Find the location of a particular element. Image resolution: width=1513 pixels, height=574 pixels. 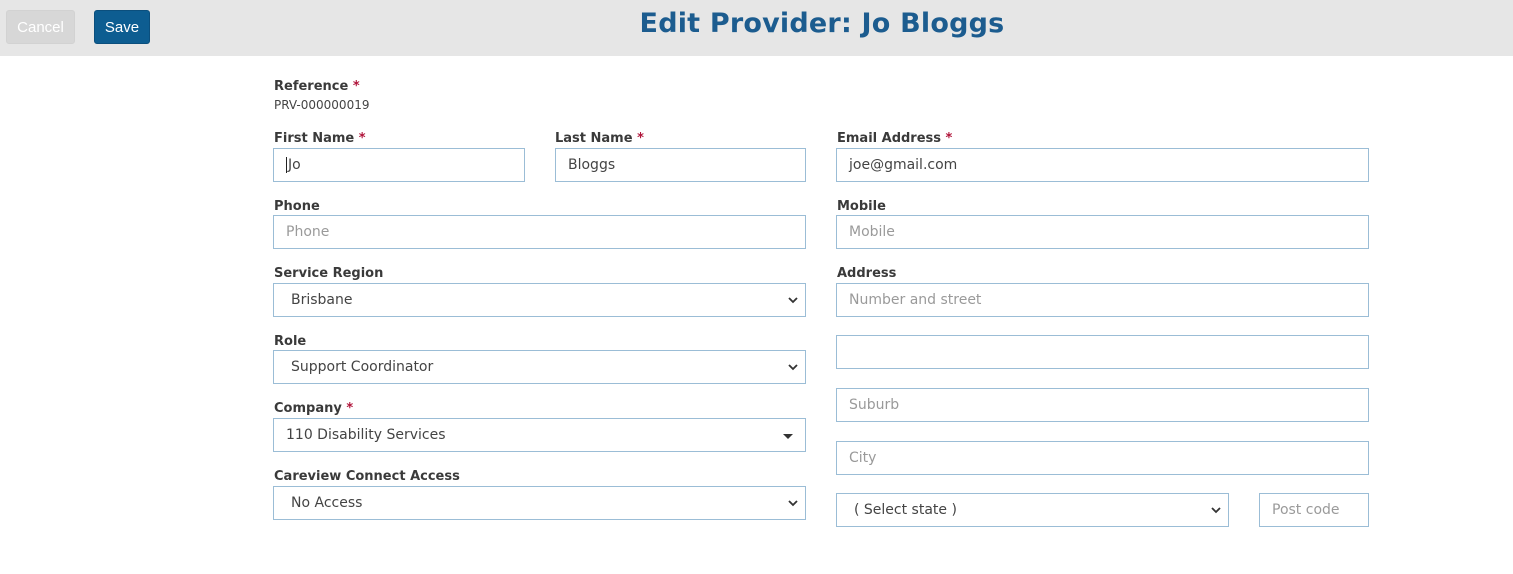

email-label: Email Address * is located at coordinates (894, 138).